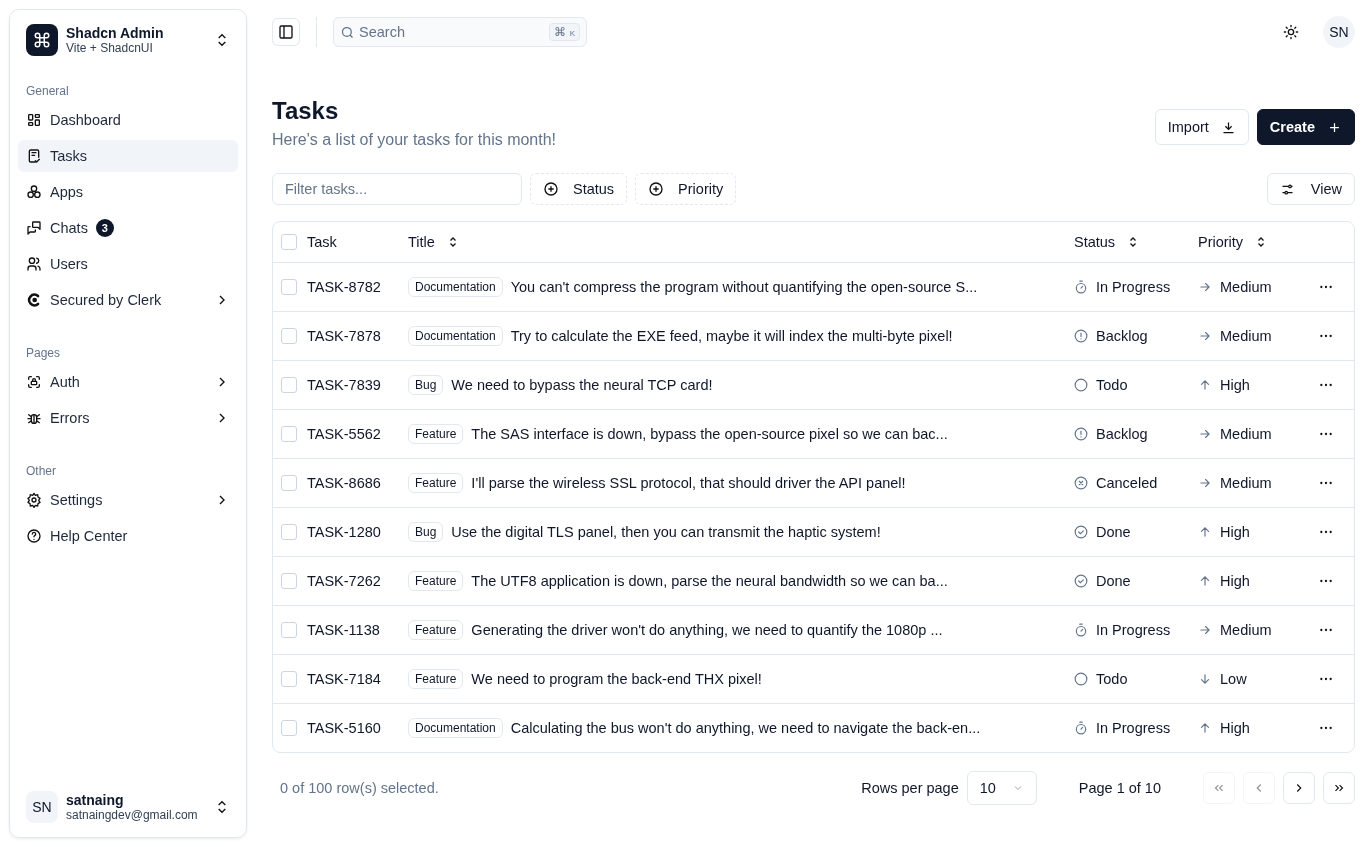 The width and height of the screenshot is (1371, 847). I want to click on task-title: We need to program the back-end THX pixel!, so click(616, 679).